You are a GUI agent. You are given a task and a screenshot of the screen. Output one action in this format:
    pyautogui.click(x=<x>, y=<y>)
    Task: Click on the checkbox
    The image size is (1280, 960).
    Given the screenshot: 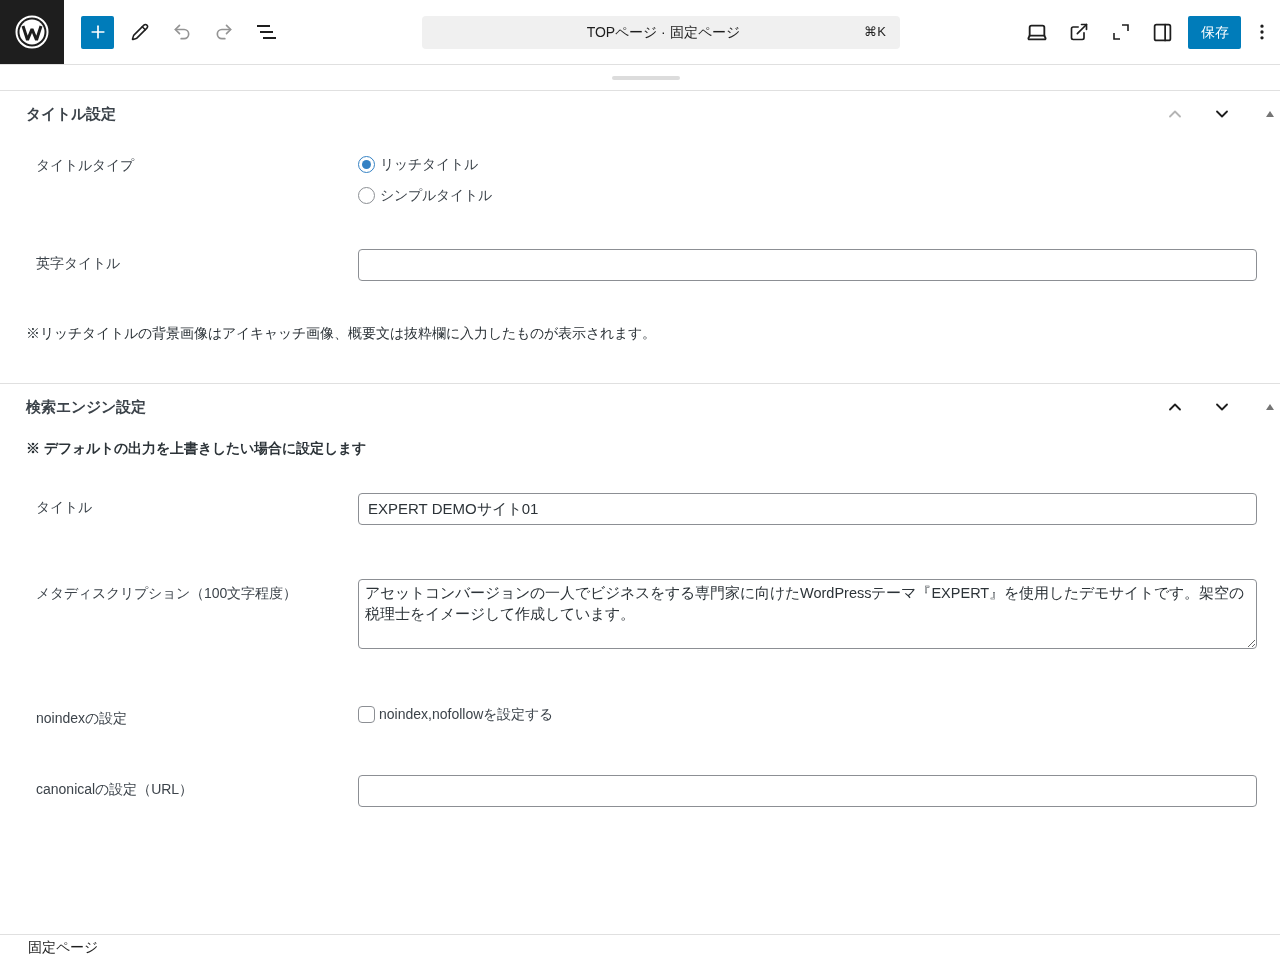 What is the action you would take?
    pyautogui.click(x=366, y=714)
    